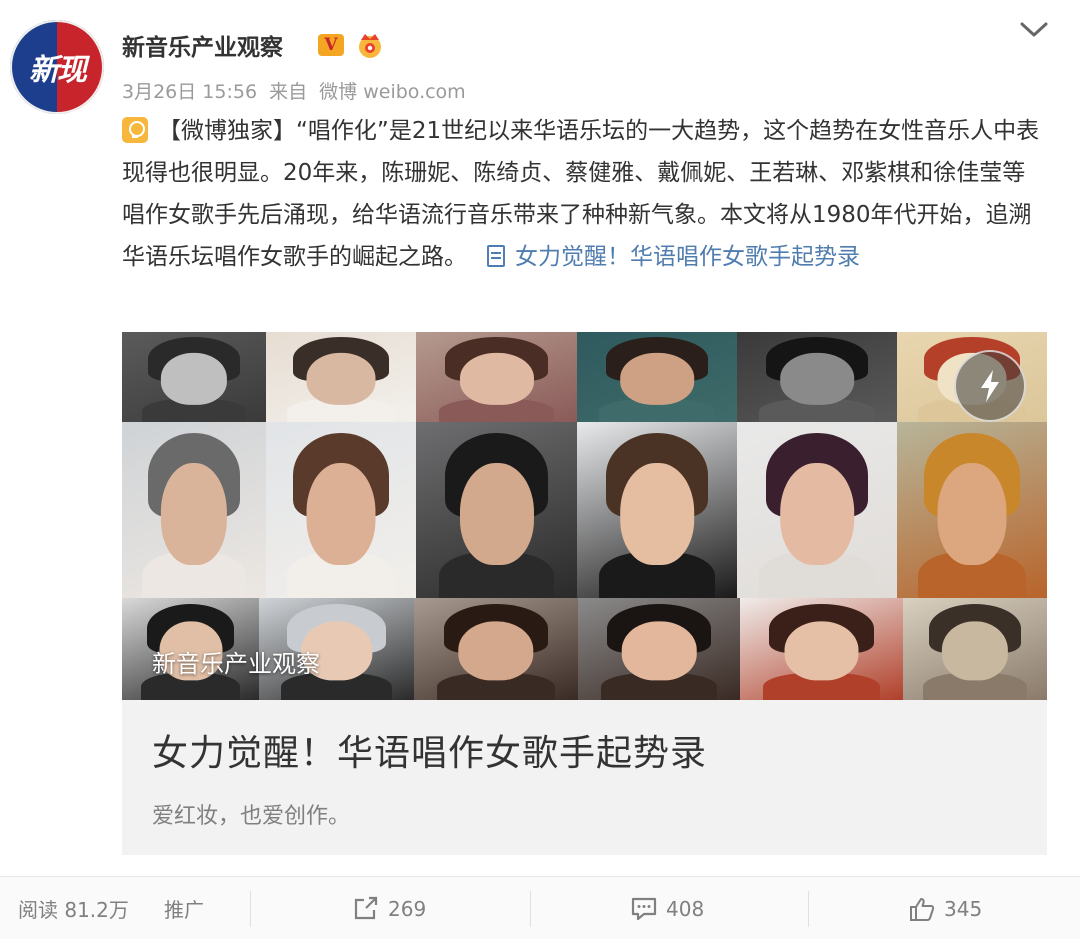 The image size is (1080, 939). What do you see at coordinates (366, 907) in the screenshot?
I see `repost-icon` at bounding box center [366, 907].